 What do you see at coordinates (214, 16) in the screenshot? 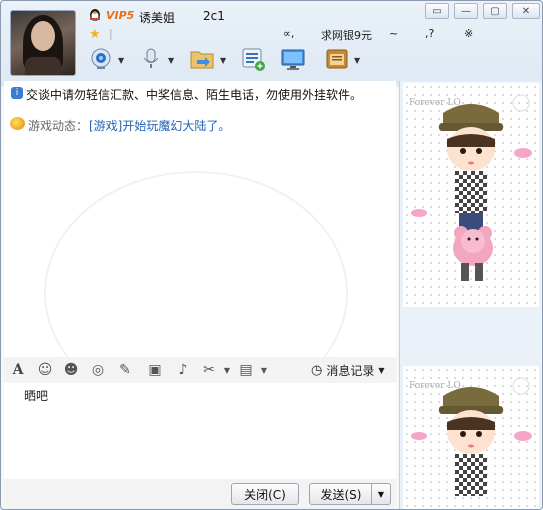
I see `contact-nickname-suffix: 2c1` at bounding box center [214, 16].